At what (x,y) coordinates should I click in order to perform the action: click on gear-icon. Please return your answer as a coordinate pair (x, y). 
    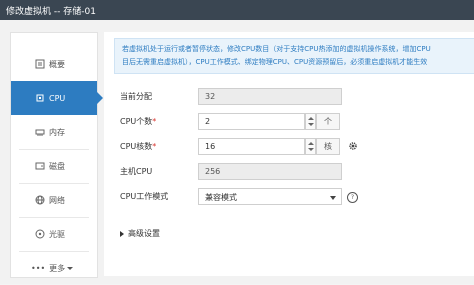
    Looking at the image, I should click on (353, 147).